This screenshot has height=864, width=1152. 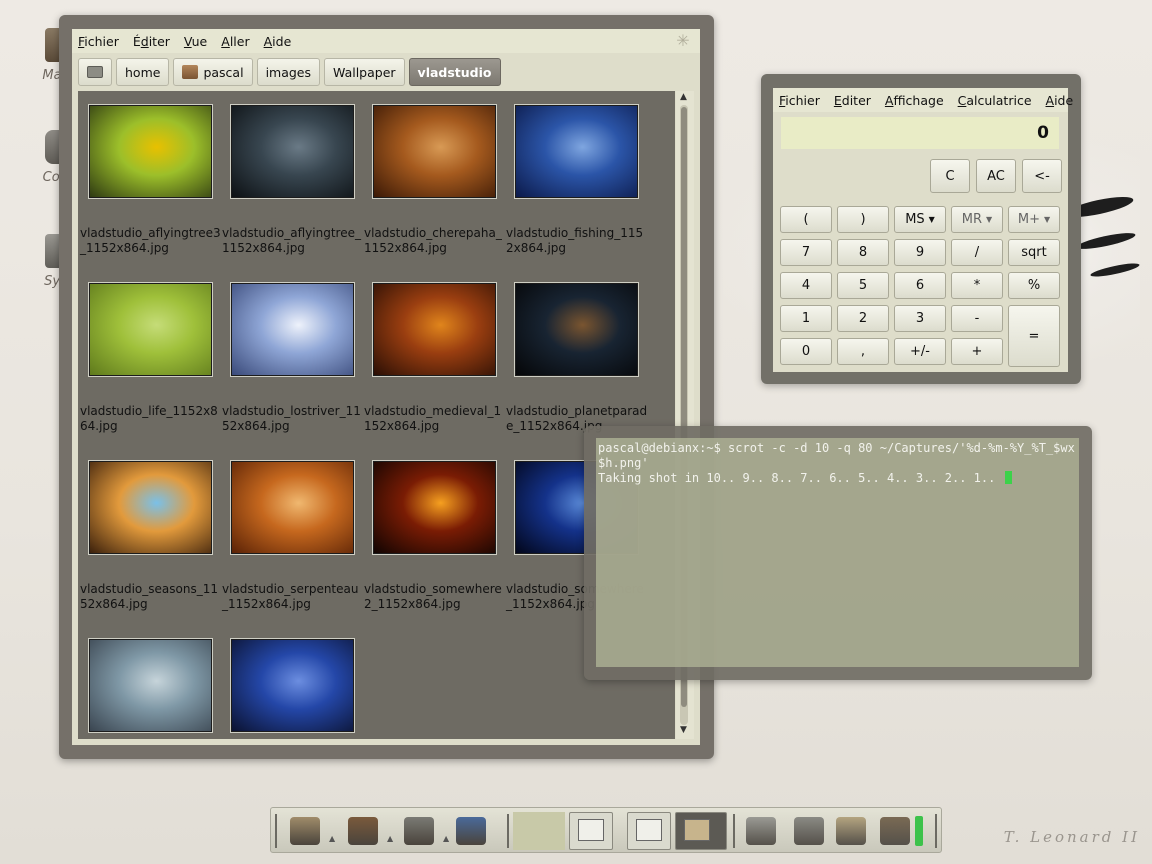 What do you see at coordinates (213, 72) in the screenshot?
I see `breadcrumb-pascal: pascal` at bounding box center [213, 72].